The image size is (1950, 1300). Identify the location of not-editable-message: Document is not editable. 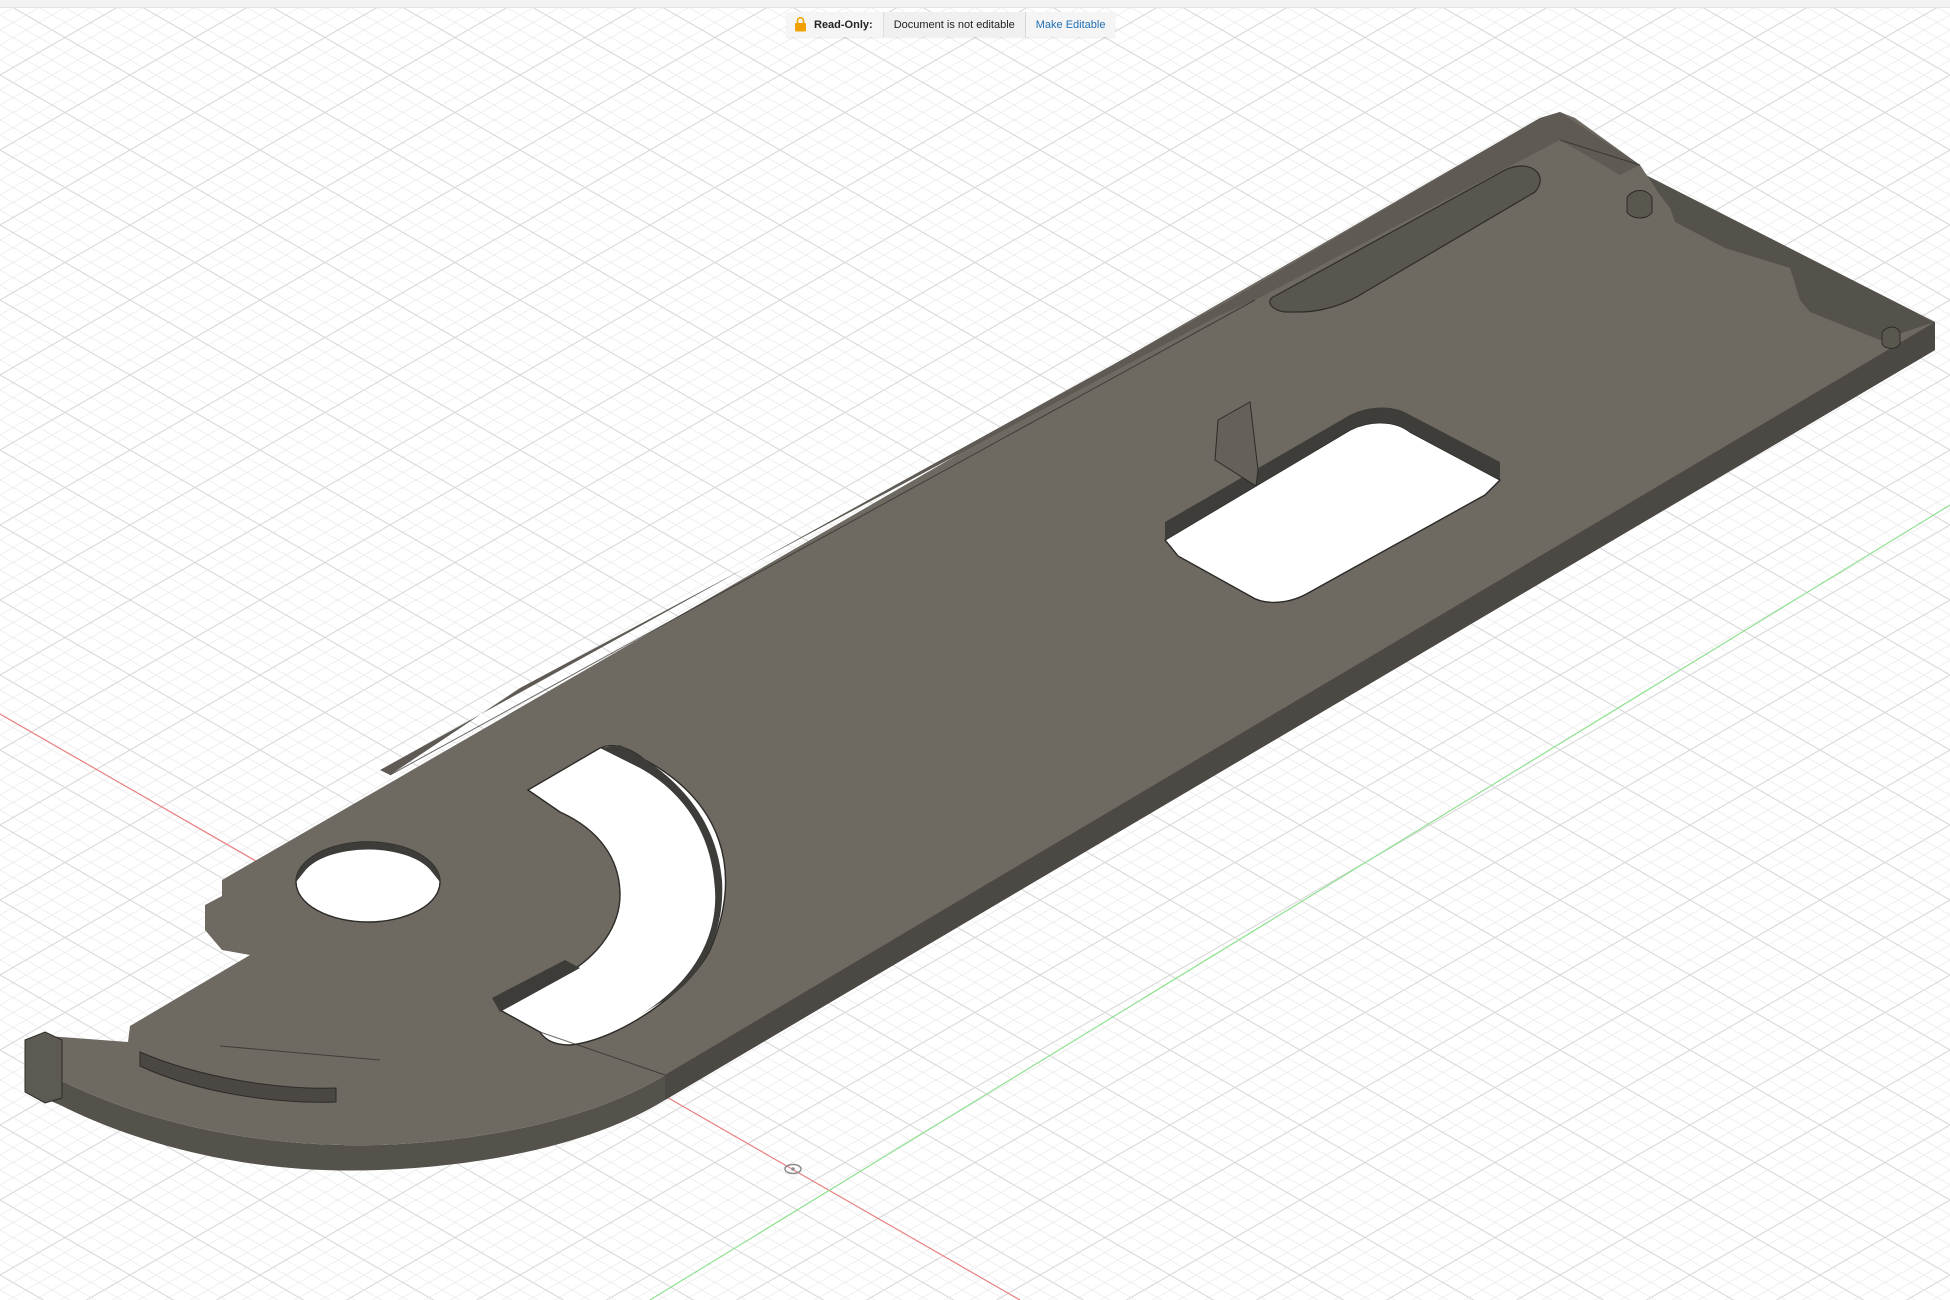
(953, 24).